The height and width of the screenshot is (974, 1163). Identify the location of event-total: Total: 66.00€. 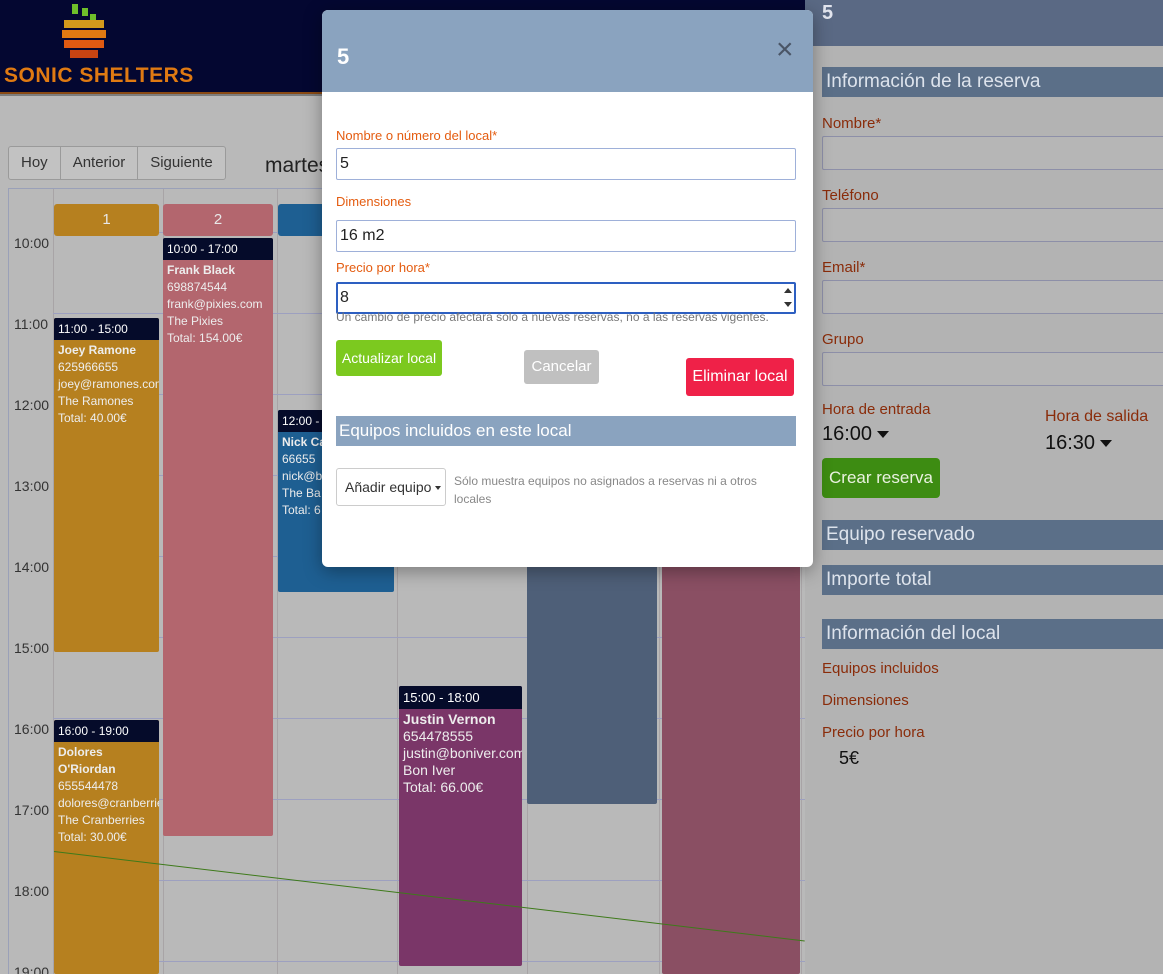
(443, 787).